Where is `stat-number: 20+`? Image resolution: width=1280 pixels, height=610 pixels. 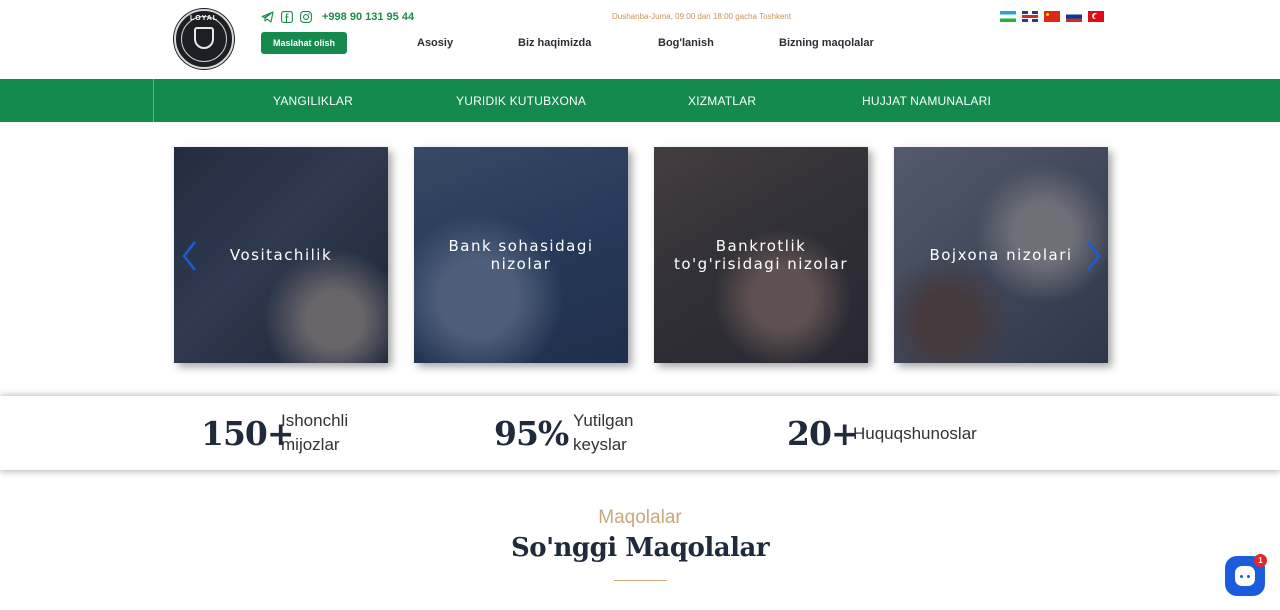
stat-number: 20+ is located at coordinates (823, 433).